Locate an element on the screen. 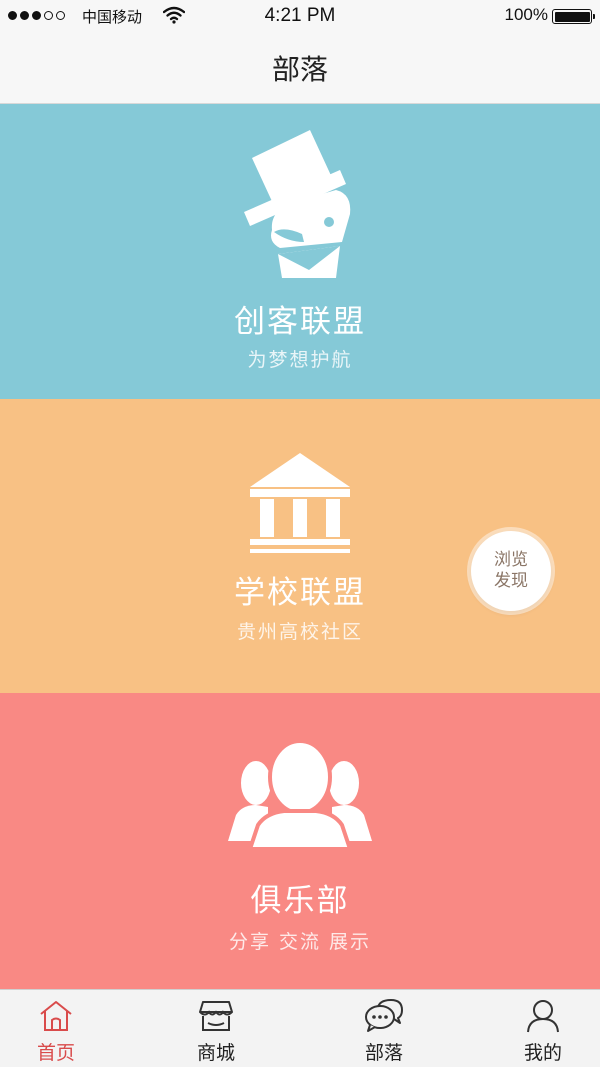 The width and height of the screenshot is (600, 1067). store-icon is located at coordinates (216, 1016).